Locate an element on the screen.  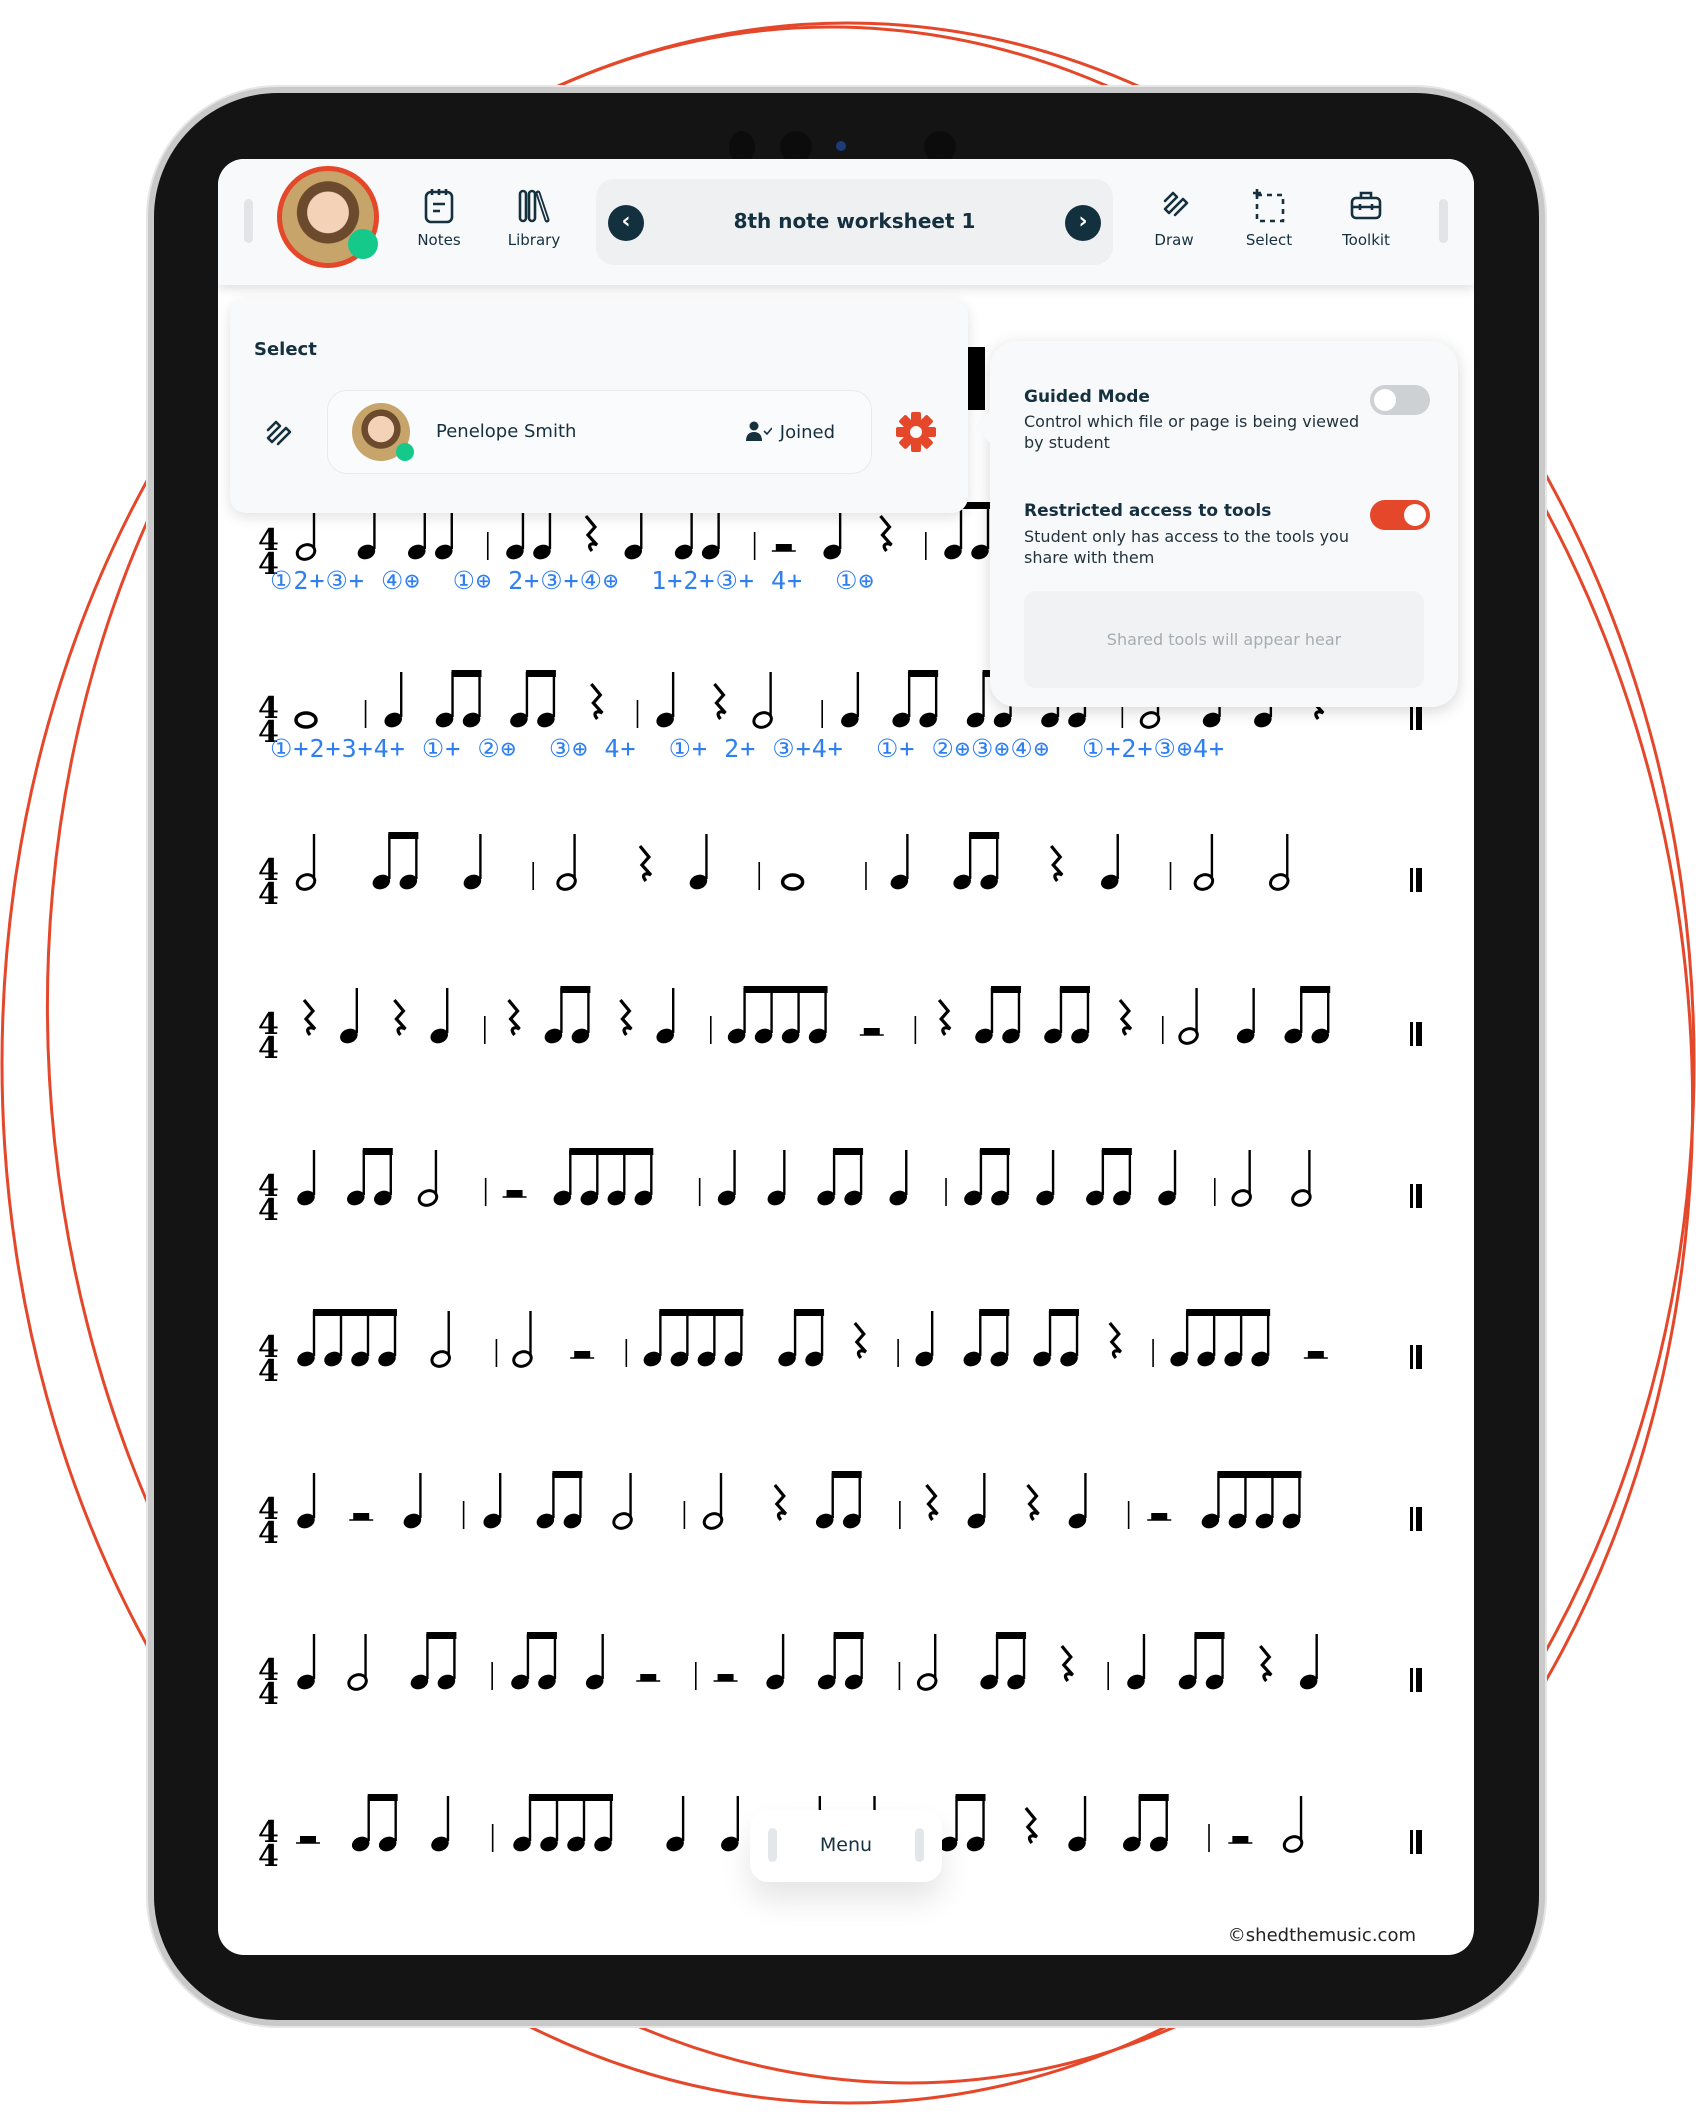
notes-label: Notes is located at coordinates (439, 240).